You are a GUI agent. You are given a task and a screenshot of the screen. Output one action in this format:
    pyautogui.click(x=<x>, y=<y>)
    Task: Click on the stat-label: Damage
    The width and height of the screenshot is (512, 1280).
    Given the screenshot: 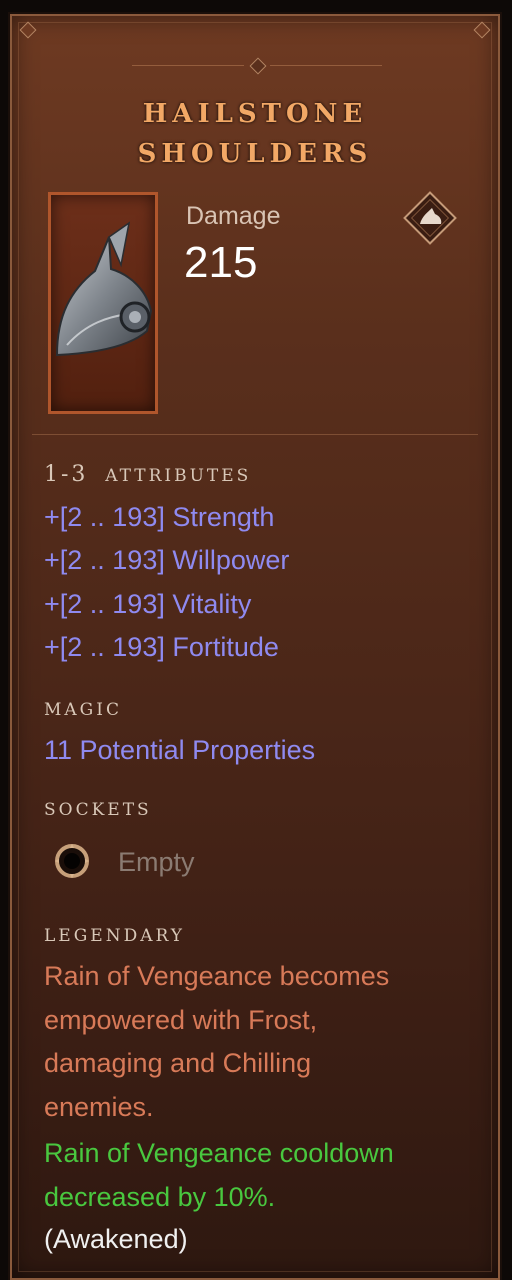 What is the action you would take?
    pyautogui.click(x=233, y=216)
    